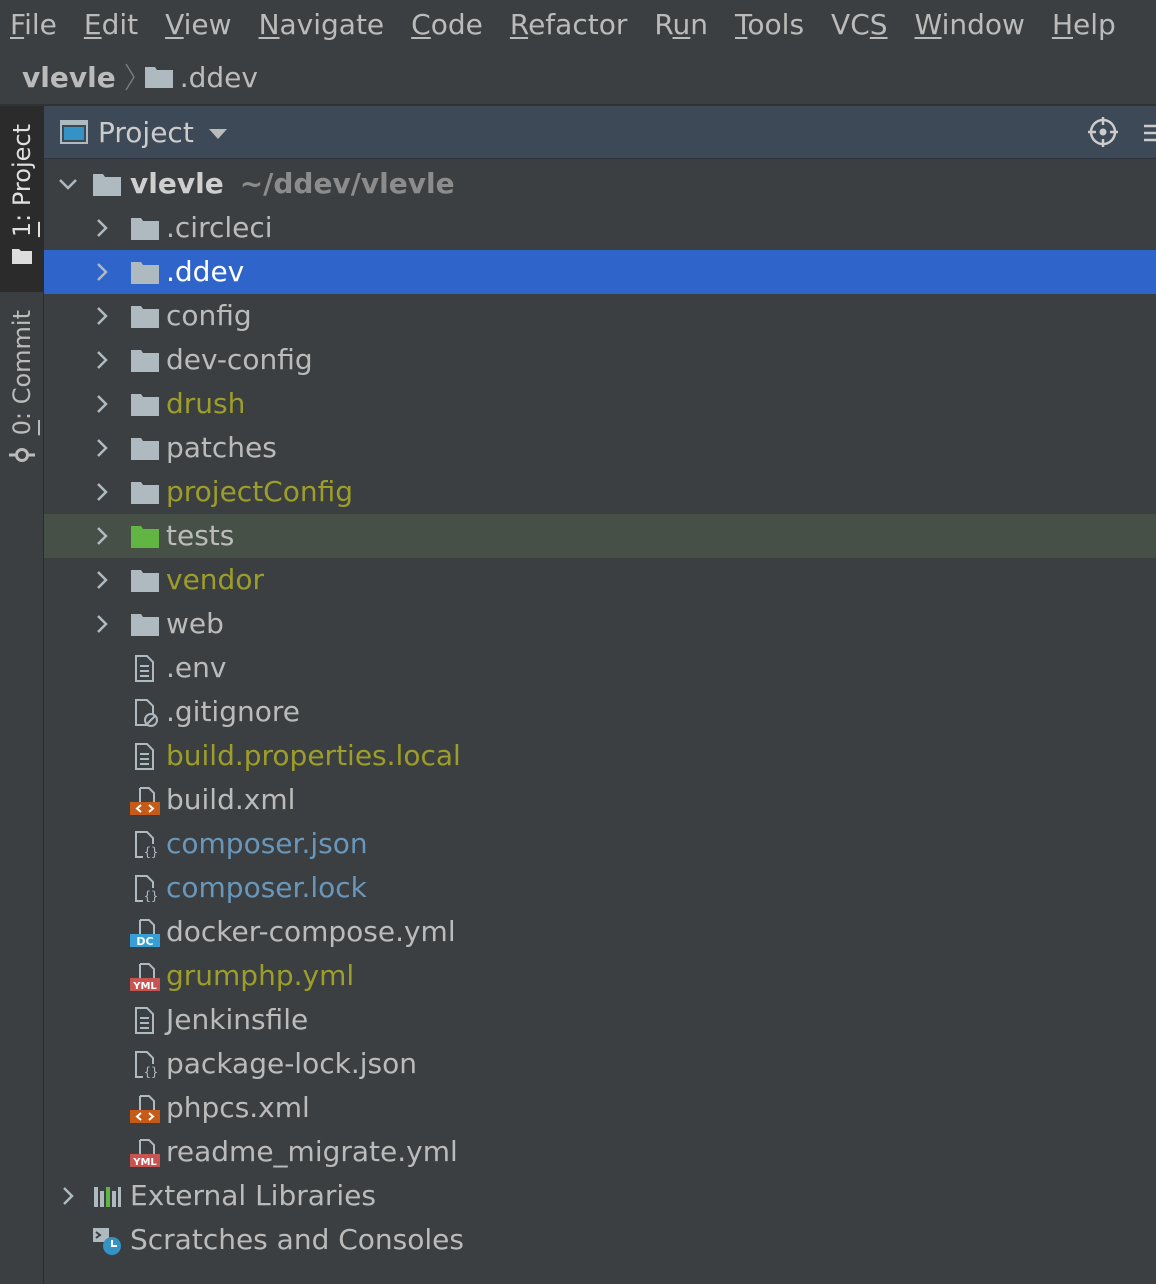  I want to click on tree-file: Jenkinsfile, so click(600, 1020).